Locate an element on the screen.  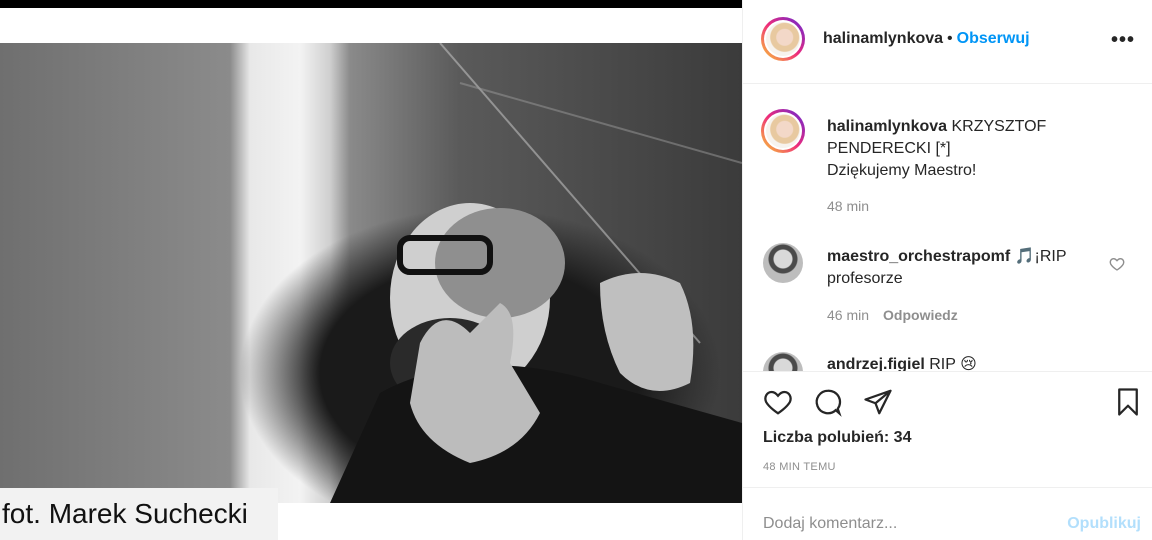
author-avatar is located at coordinates (783, 39).